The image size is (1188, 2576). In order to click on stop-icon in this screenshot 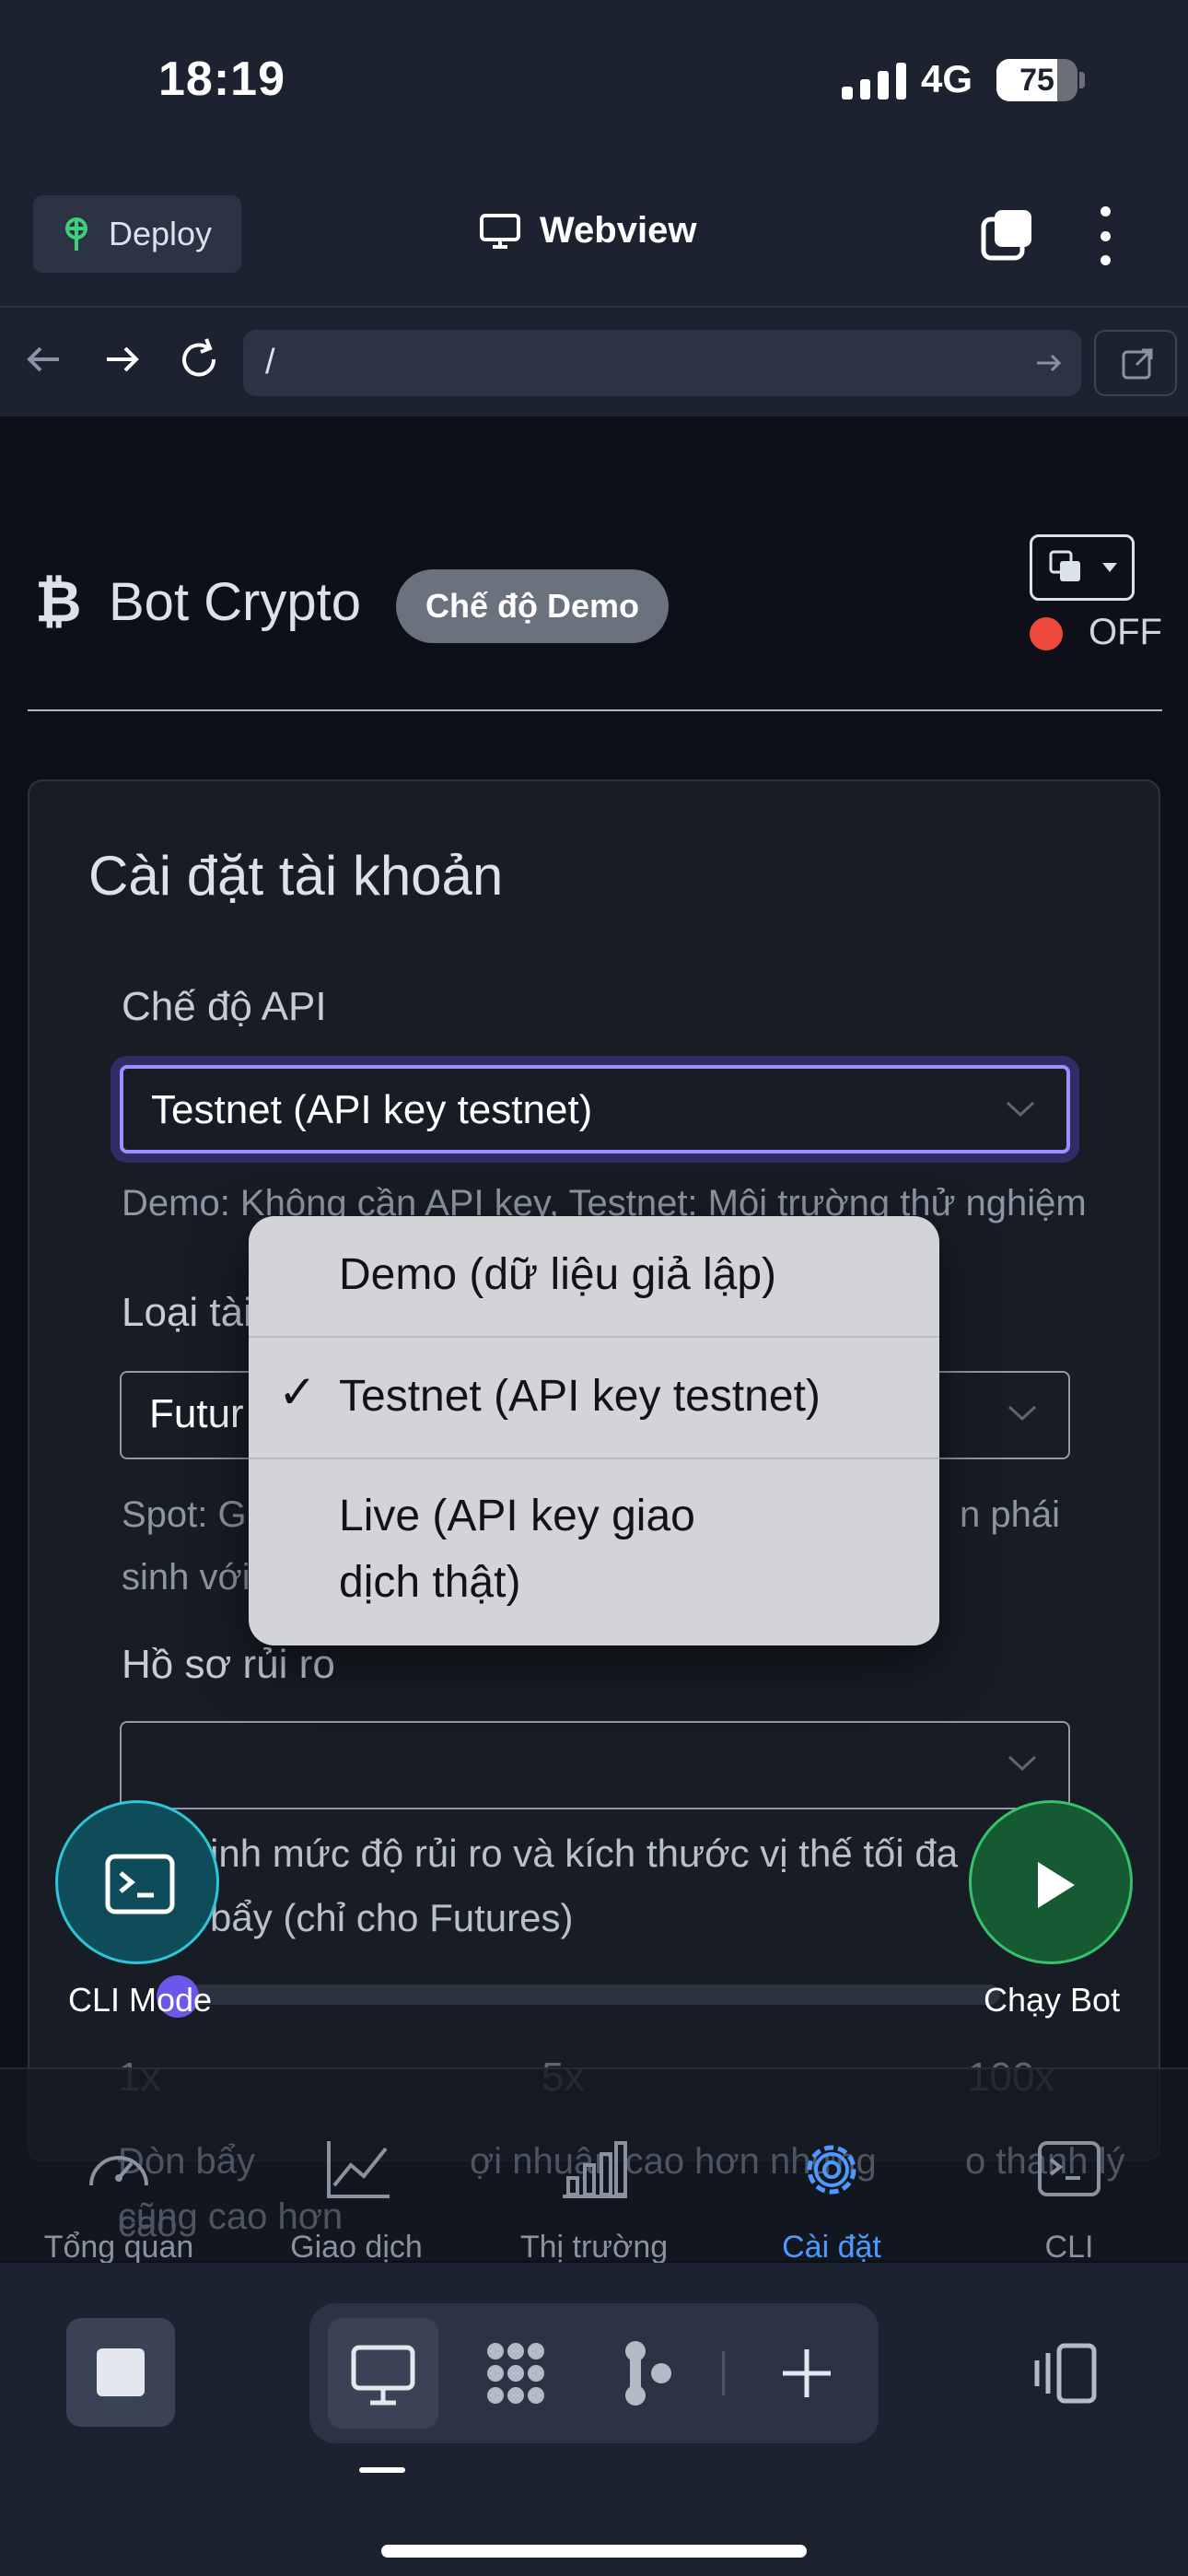, I will do `click(121, 2372)`.